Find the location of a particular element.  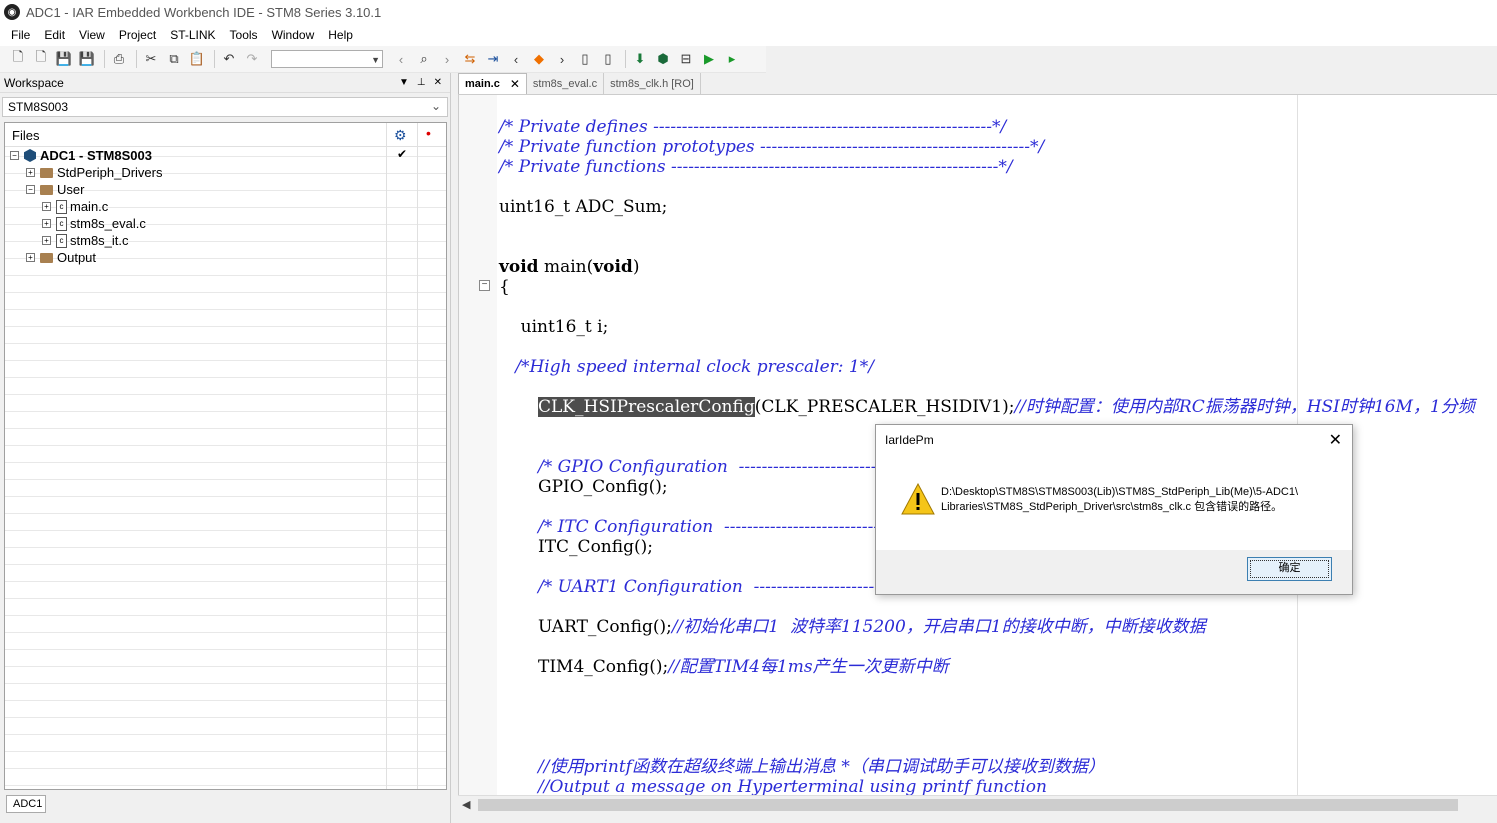

run-icon: ▸ is located at coordinates (732, 59).